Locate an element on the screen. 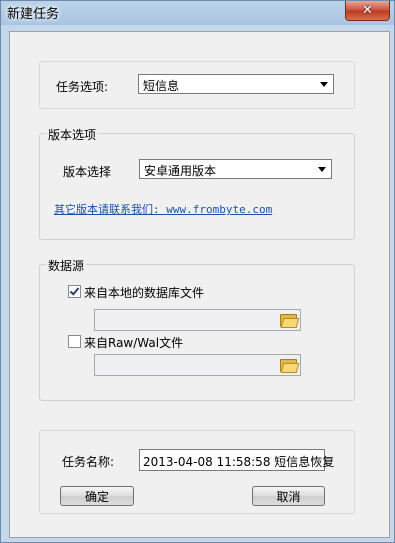 The height and width of the screenshot is (543, 395). task-option-value: 短信息 is located at coordinates (161, 86).